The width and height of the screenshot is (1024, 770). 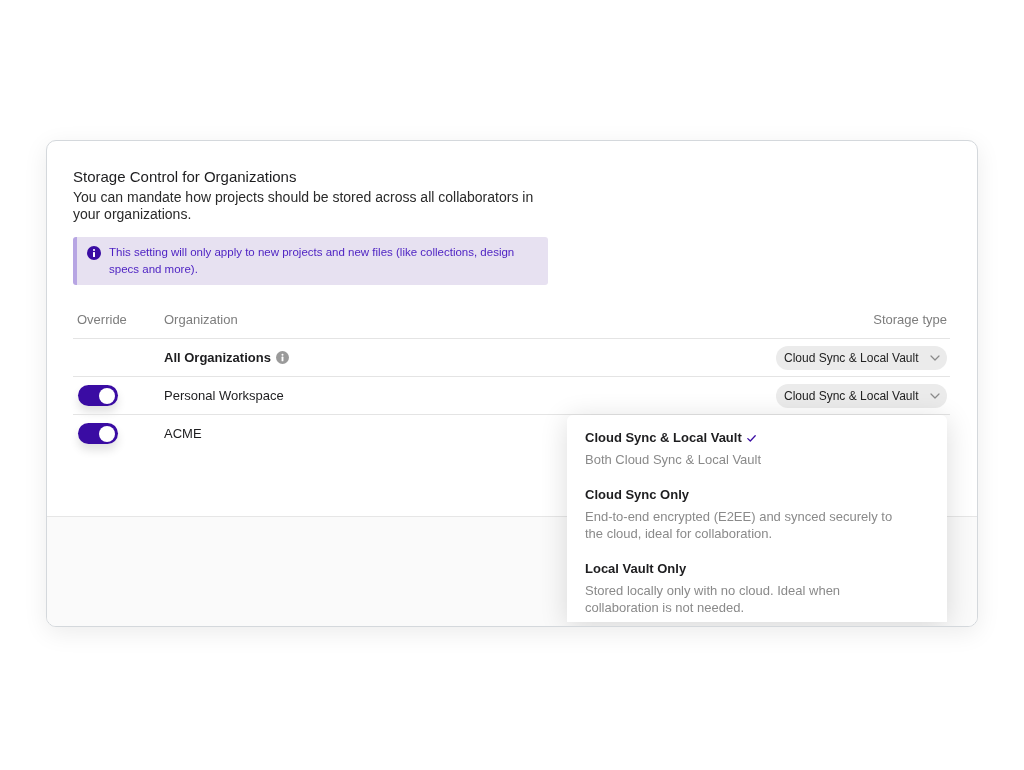 I want to click on organization-name: All Organizations, so click(x=217, y=357).